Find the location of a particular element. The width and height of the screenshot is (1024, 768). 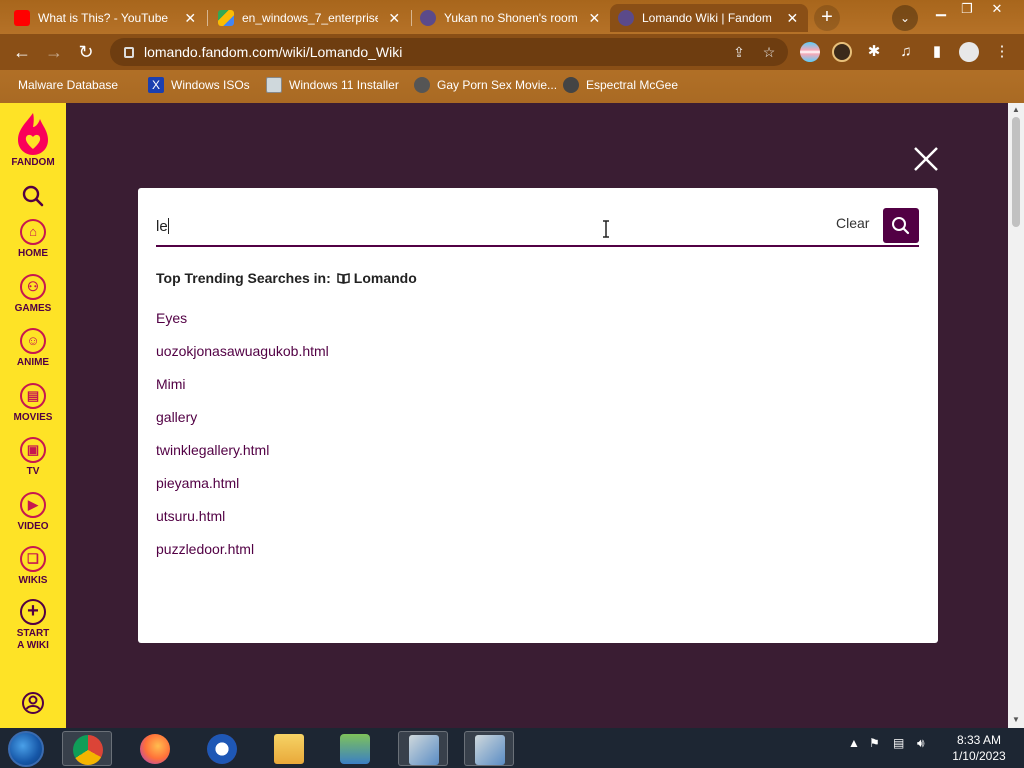

trending-result: gallery is located at coordinates (176, 417).